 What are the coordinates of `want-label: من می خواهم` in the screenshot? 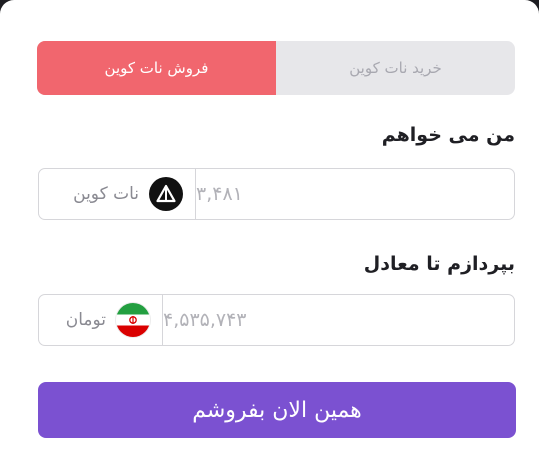 It's located at (448, 135).